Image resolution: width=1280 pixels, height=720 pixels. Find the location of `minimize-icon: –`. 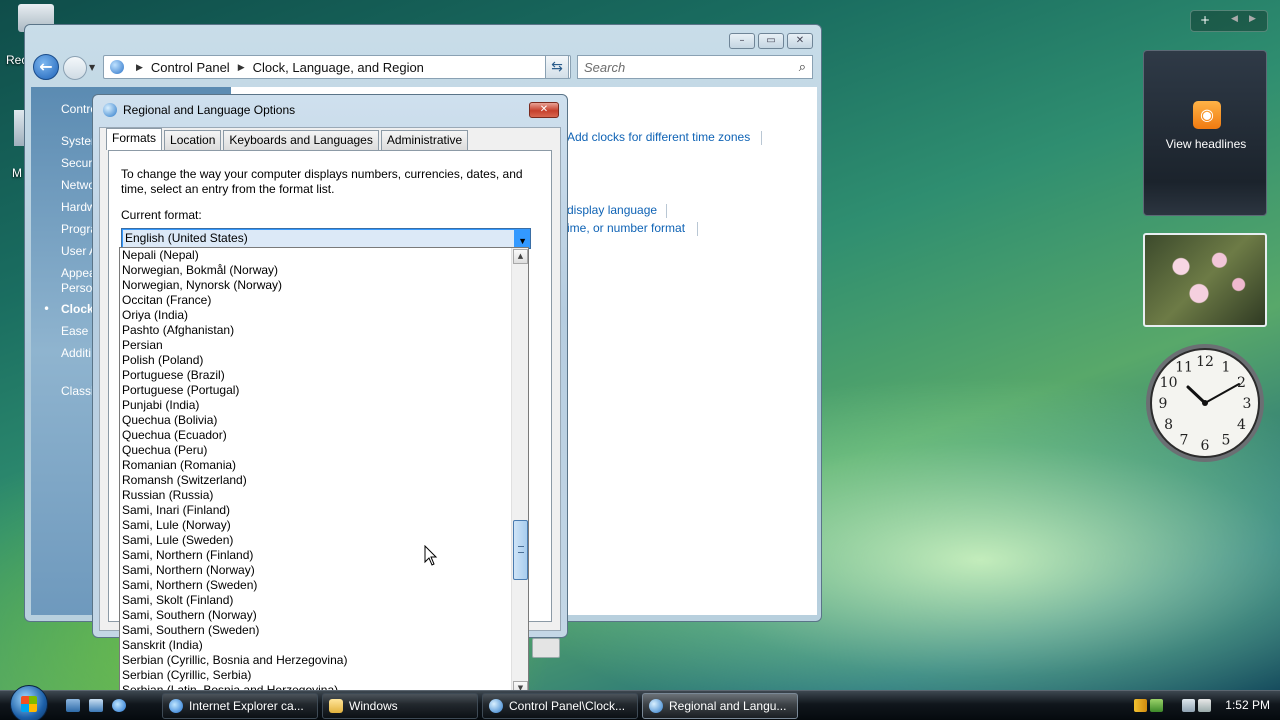

minimize-icon: – is located at coordinates (742, 41).